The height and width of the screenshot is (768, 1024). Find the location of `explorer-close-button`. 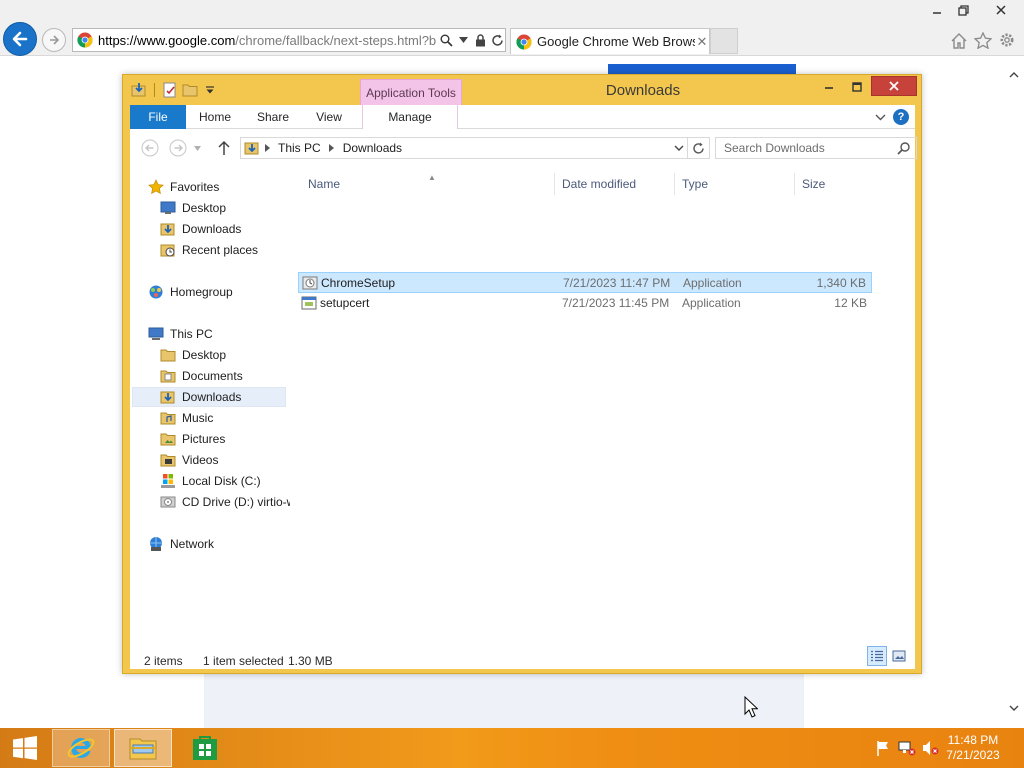

explorer-close-button is located at coordinates (894, 86).